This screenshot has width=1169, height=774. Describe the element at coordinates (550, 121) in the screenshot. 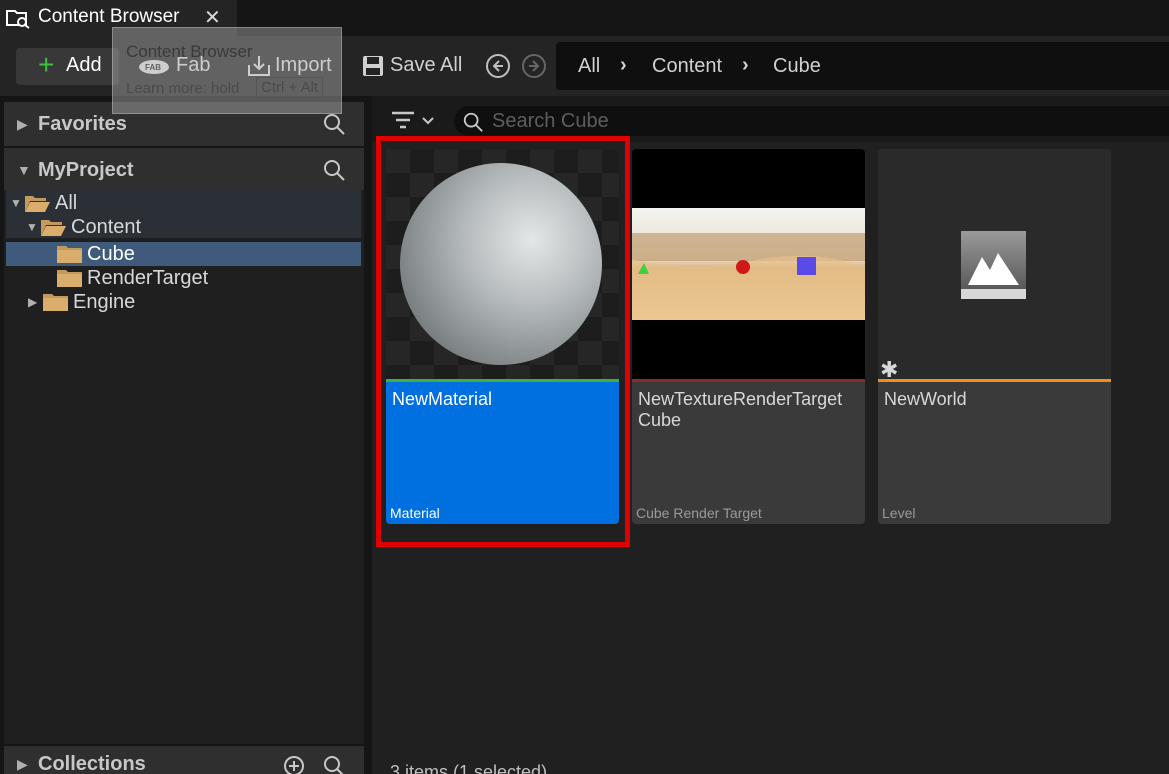

I see `search-placeholder: Search Cube` at that location.